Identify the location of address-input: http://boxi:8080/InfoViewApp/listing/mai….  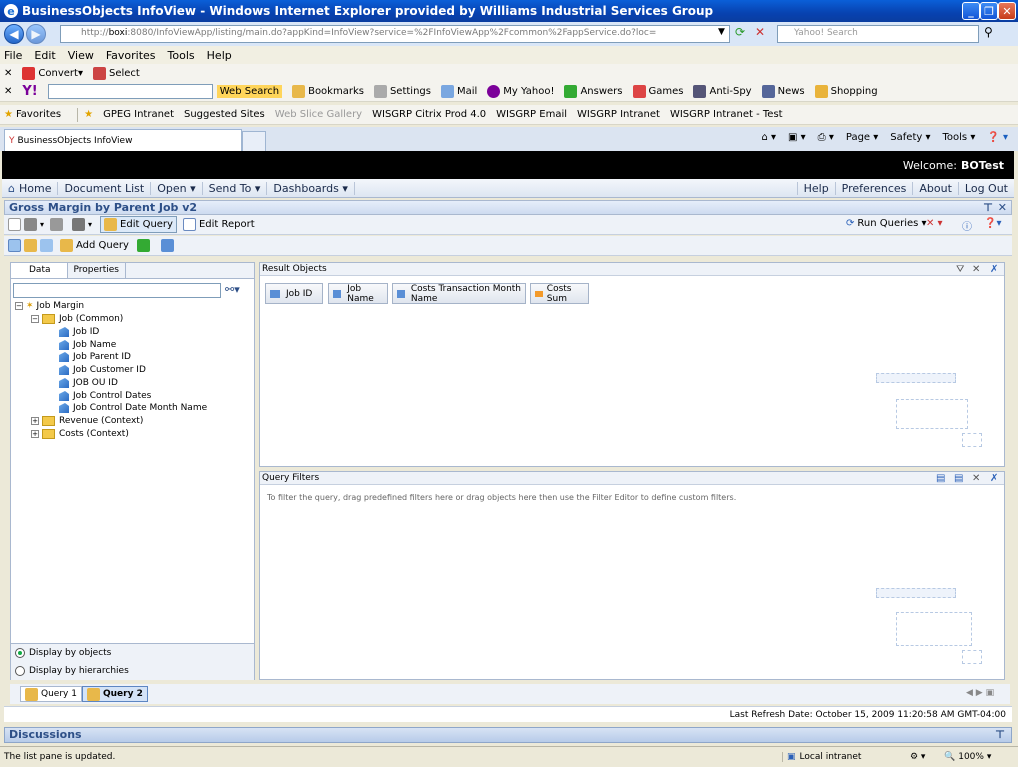
(395, 34).